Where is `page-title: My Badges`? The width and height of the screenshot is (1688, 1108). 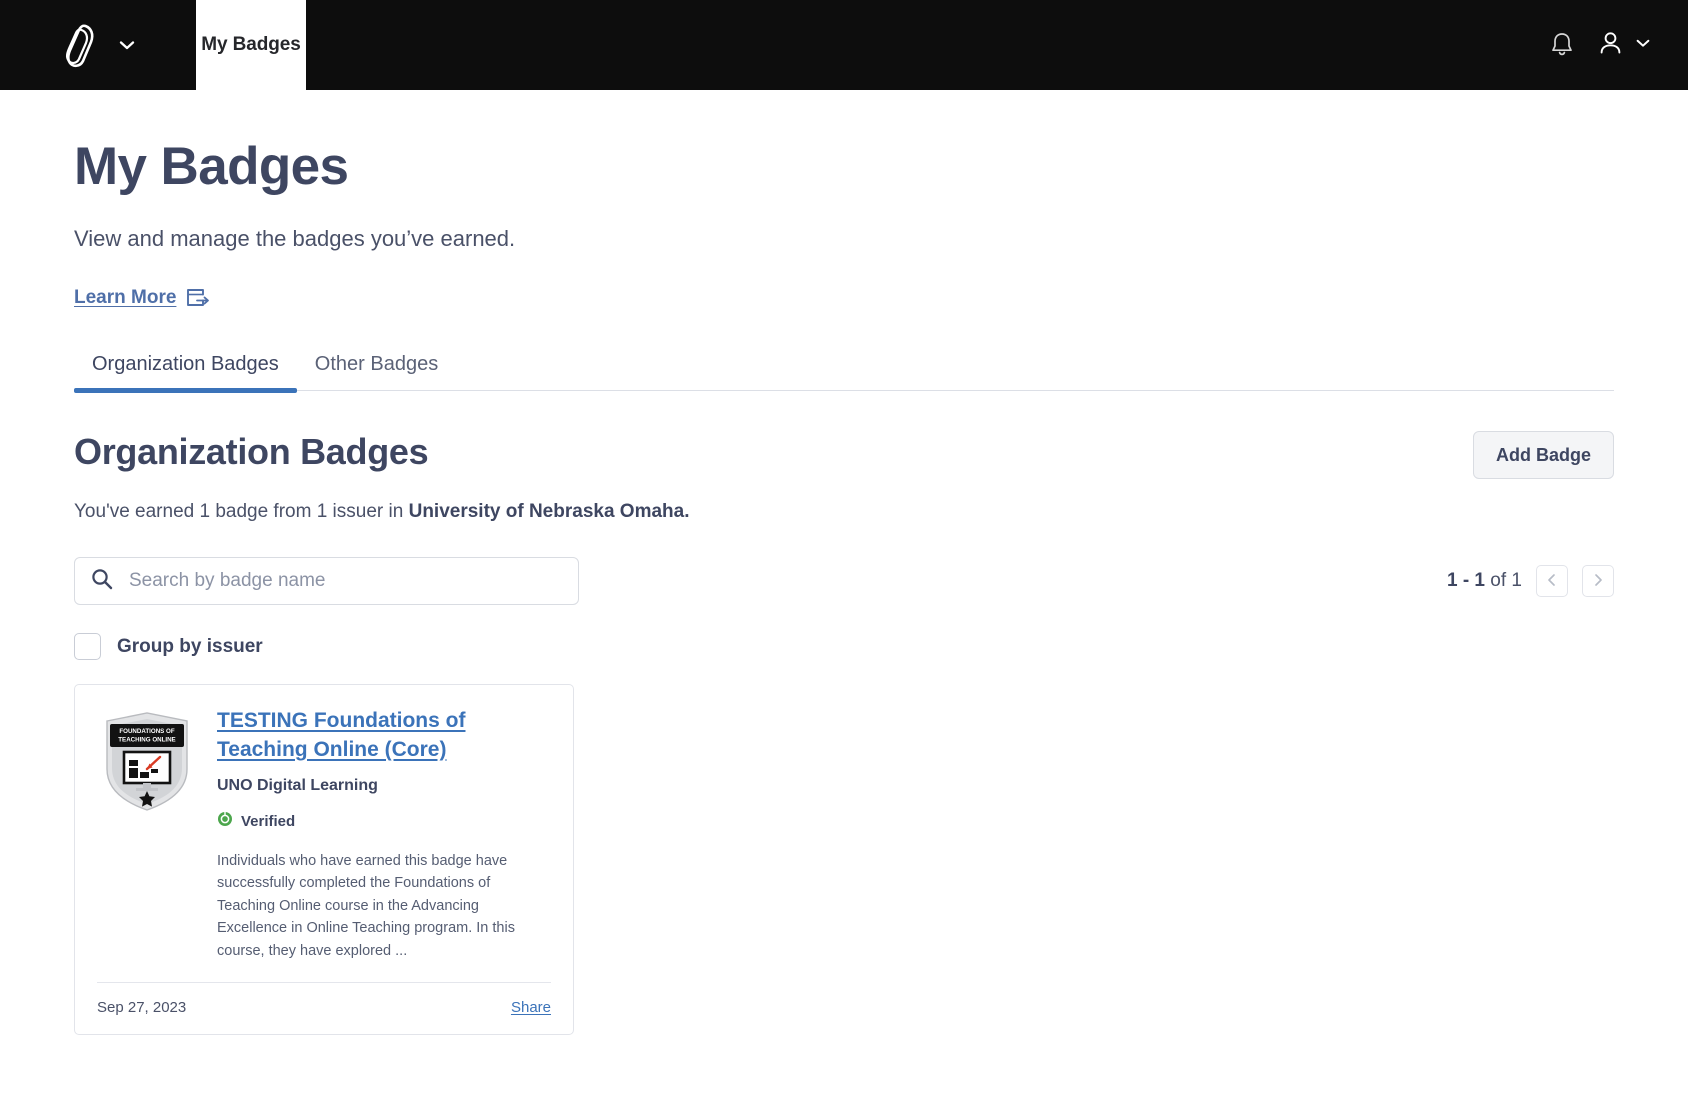
page-title: My Badges is located at coordinates (211, 166).